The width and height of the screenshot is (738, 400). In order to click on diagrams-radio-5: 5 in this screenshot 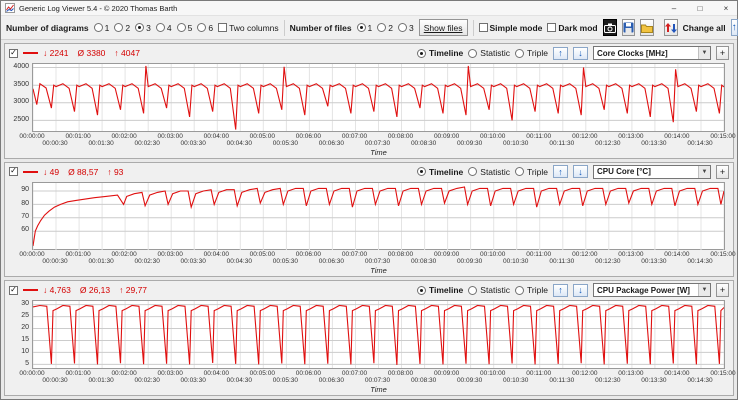, I will do `click(184, 28)`.